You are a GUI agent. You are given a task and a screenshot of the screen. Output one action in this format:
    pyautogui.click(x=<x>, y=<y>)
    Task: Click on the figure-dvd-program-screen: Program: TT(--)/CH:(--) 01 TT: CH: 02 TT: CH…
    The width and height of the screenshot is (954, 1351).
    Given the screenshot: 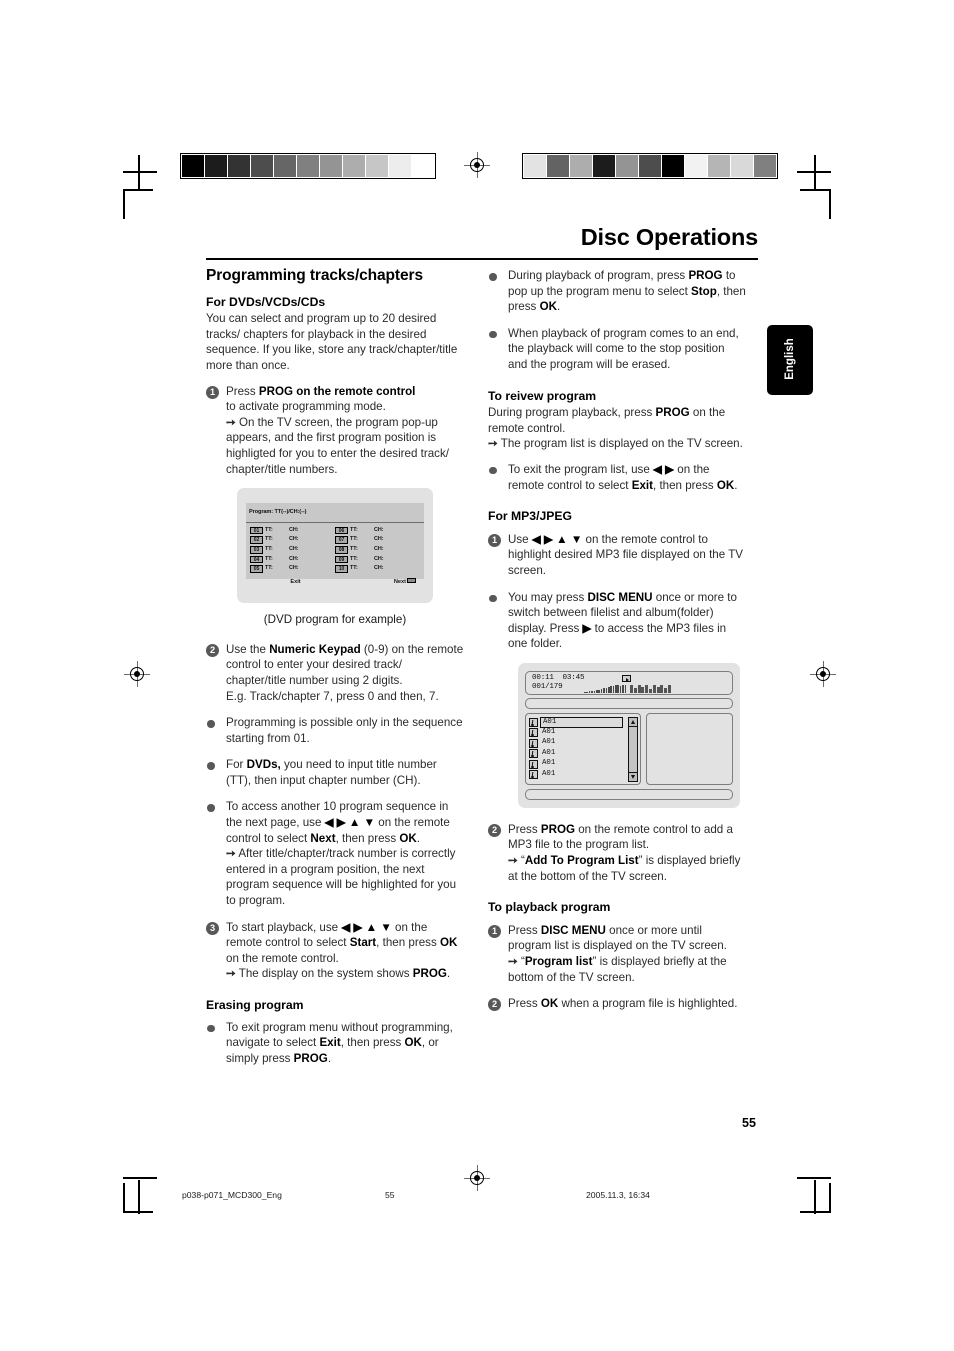 What is the action you would take?
    pyautogui.click(x=335, y=546)
    